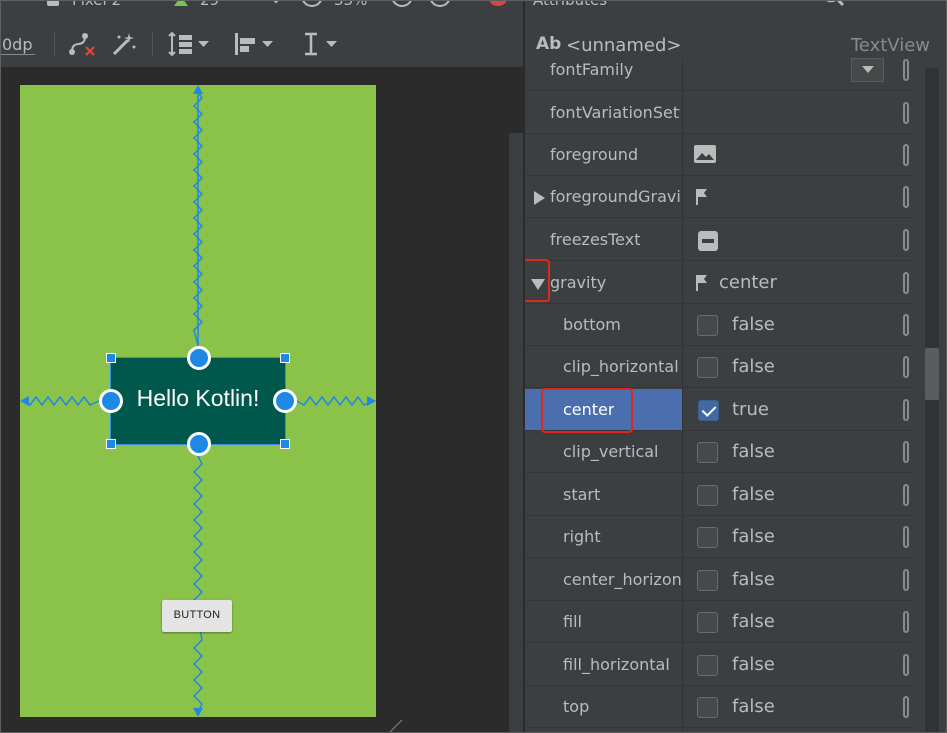 Image resolution: width=947 pixels, height=733 pixels. I want to click on panel-title: Attributes, so click(570, 4).